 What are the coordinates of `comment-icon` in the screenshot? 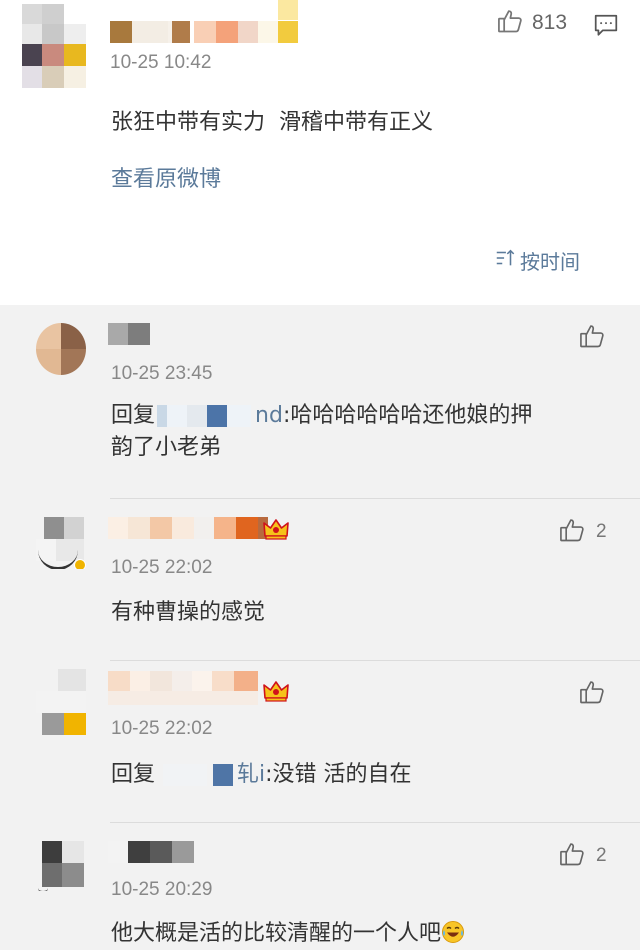 It's located at (606, 27).